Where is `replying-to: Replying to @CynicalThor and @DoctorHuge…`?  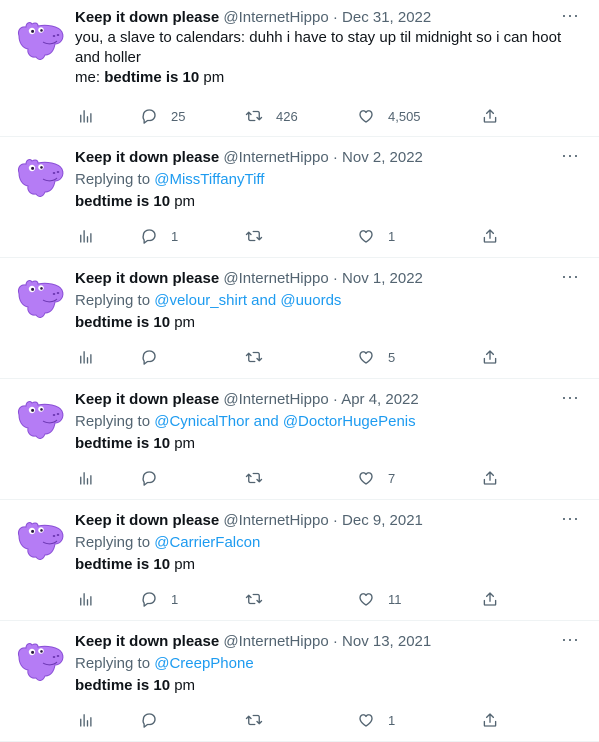
replying-to: Replying to @CynicalThor and @DoctorHuge… is located at coordinates (245, 421).